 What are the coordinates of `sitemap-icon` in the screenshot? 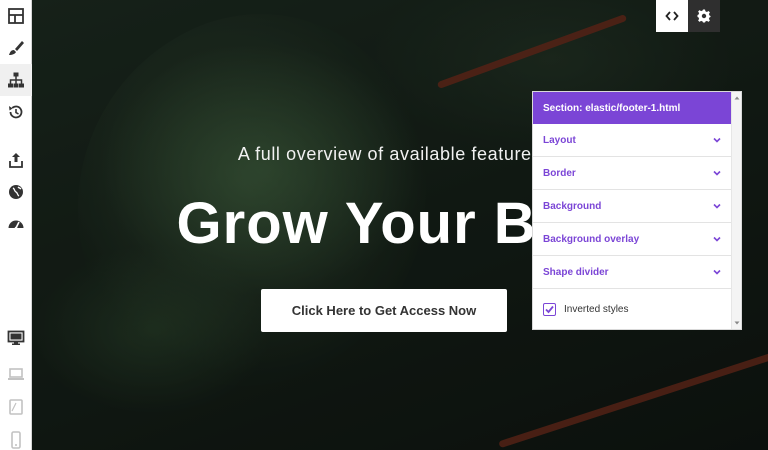 It's located at (16, 80).